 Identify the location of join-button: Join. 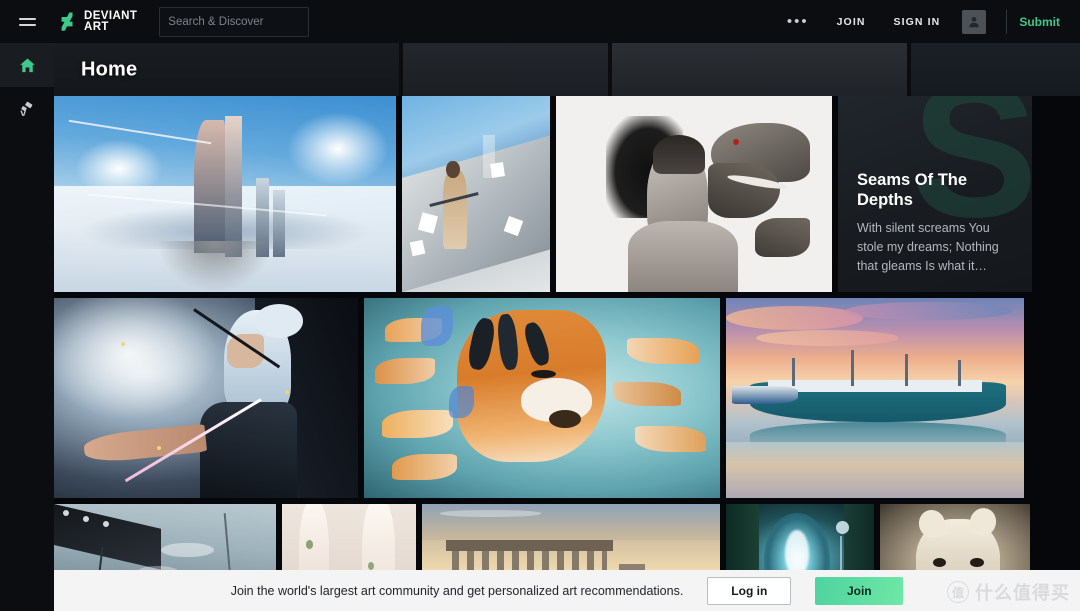
(859, 590).